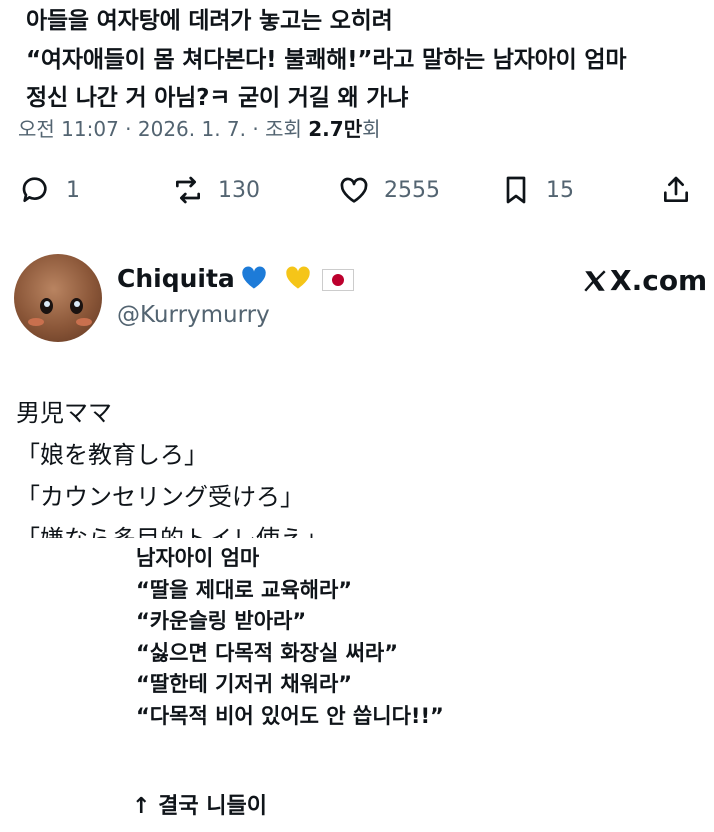 The width and height of the screenshot is (714, 832). What do you see at coordinates (244, 684) in the screenshot?
I see `translation-line: “딸한테 기저귀 채워라”` at bounding box center [244, 684].